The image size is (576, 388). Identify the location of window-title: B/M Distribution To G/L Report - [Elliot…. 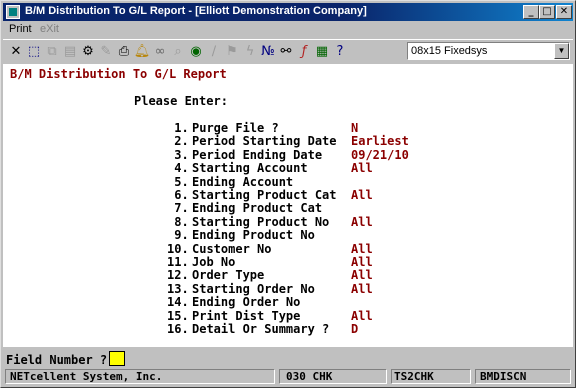
(196, 11).